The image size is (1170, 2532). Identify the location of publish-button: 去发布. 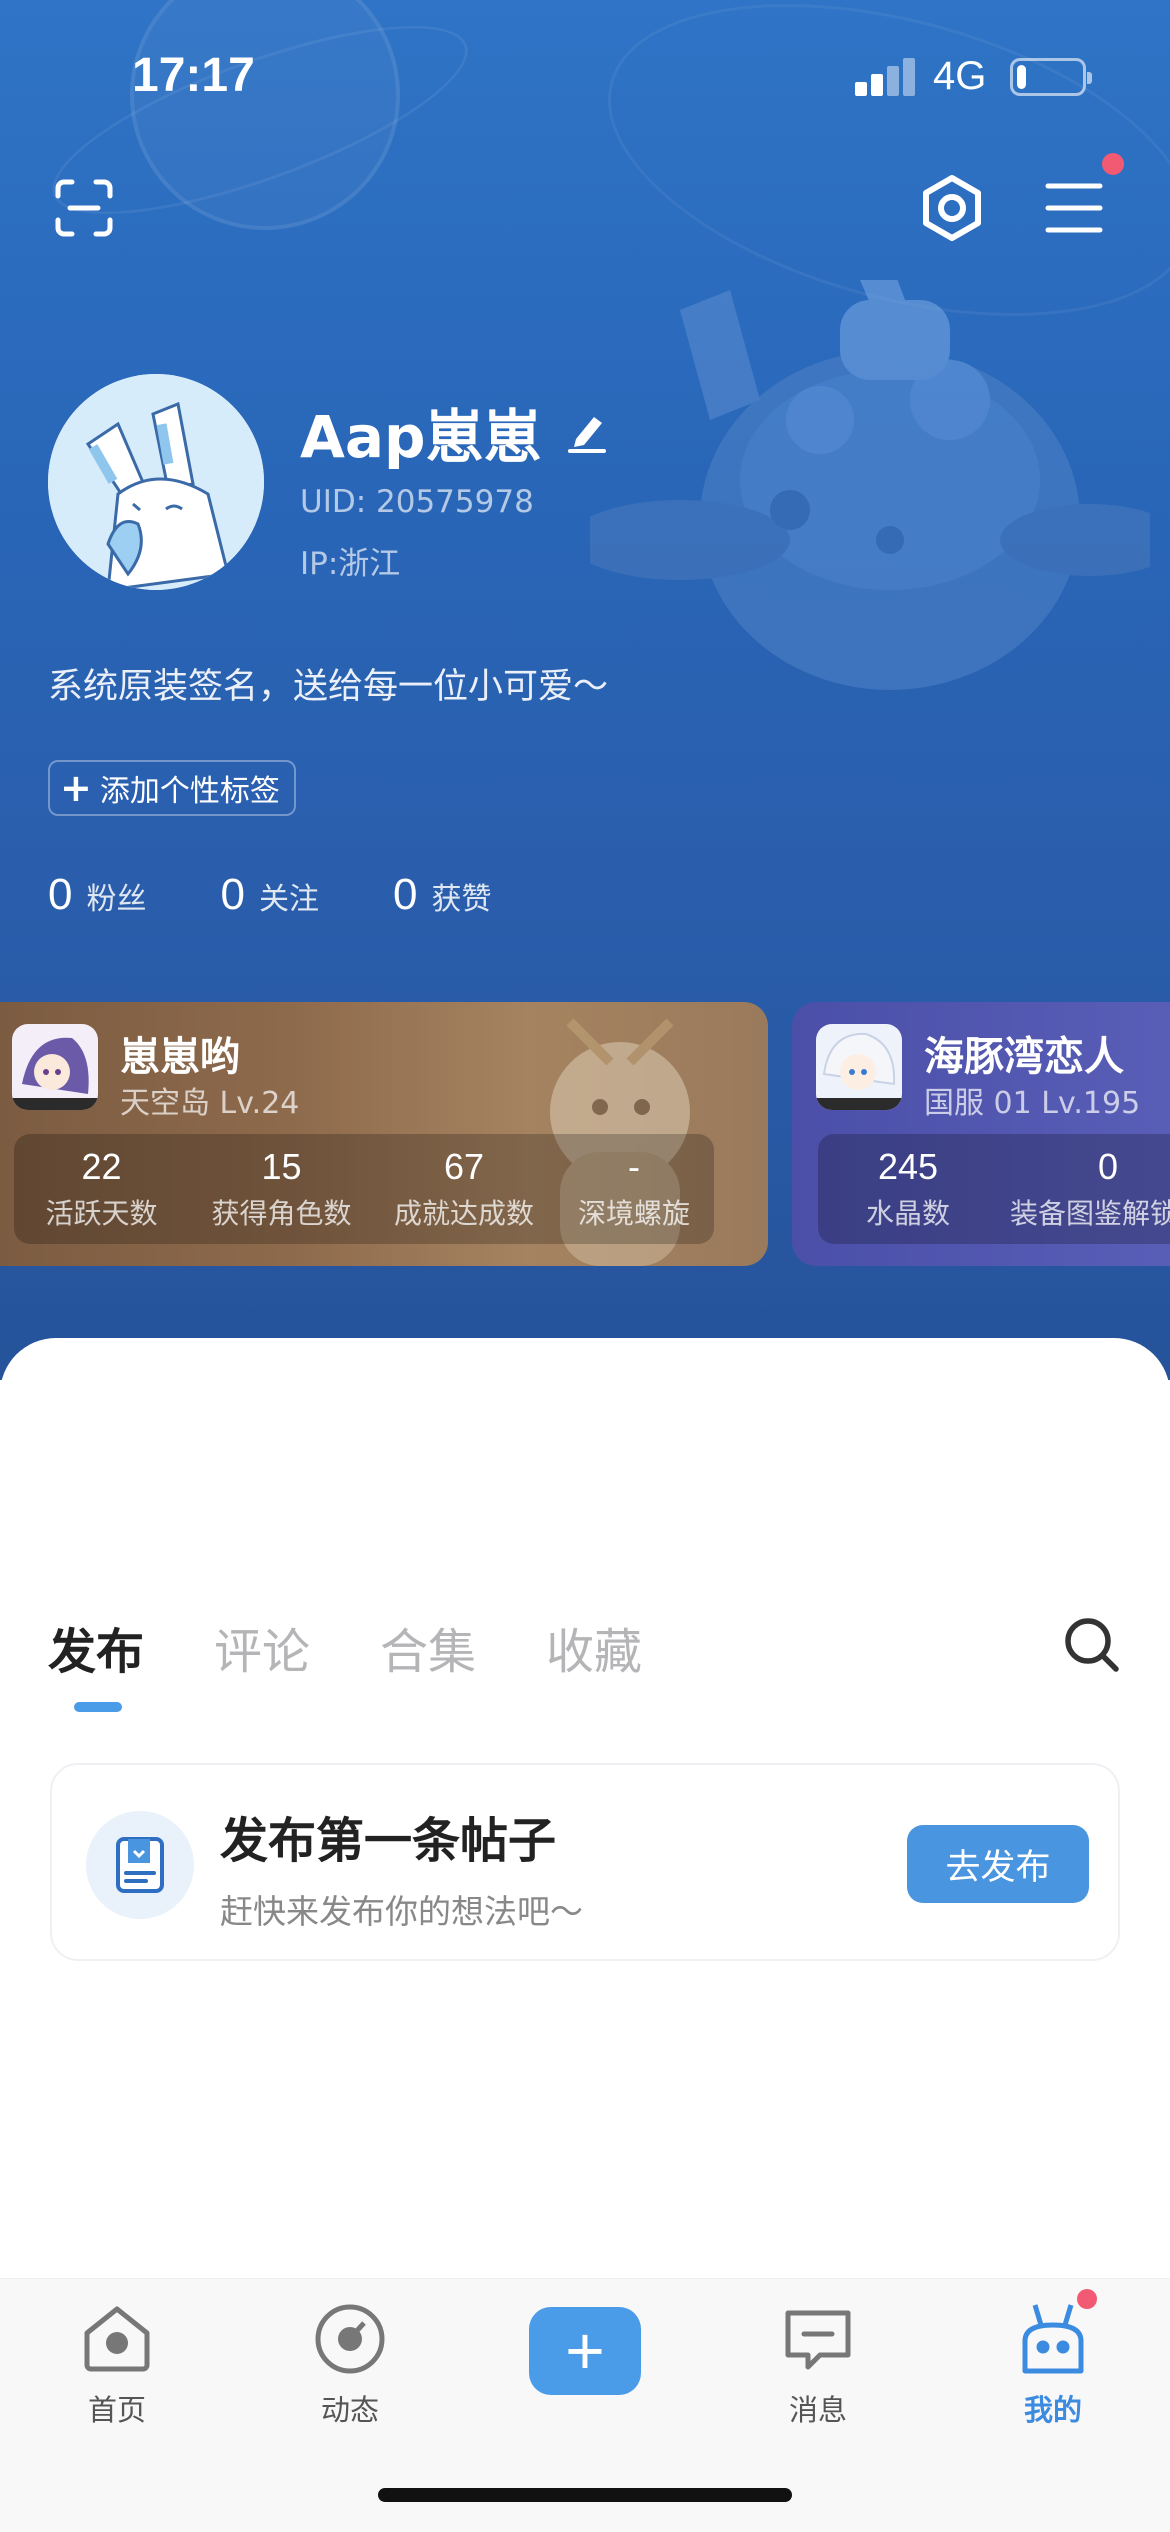
(998, 1864).